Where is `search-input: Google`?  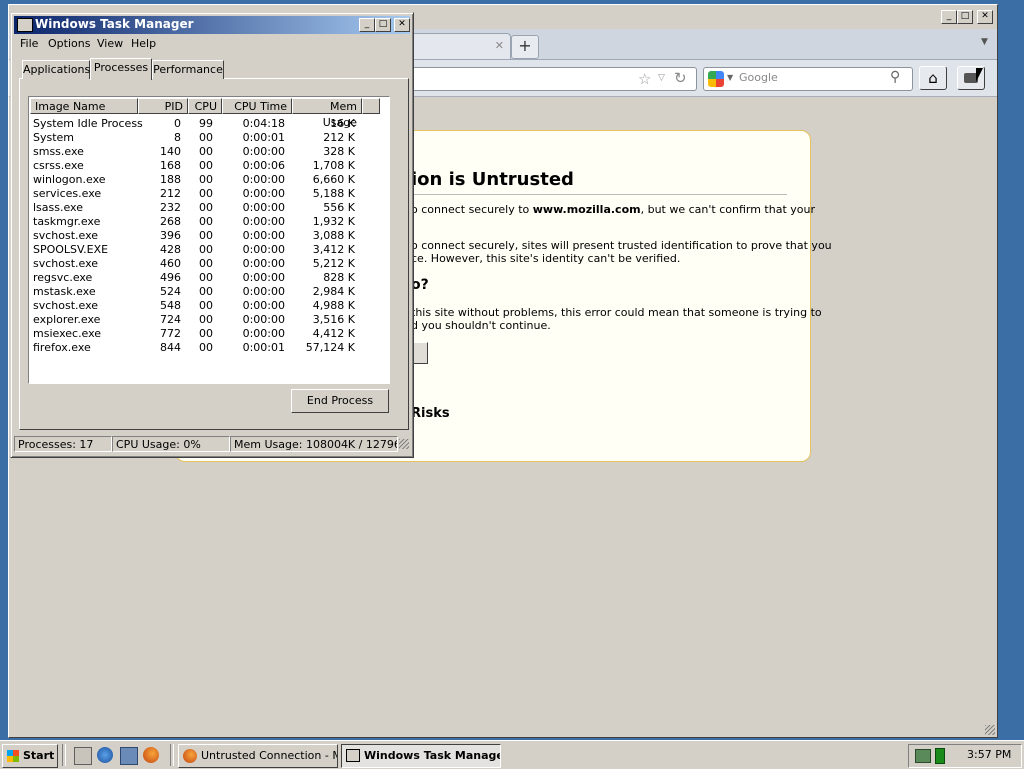 search-input: Google is located at coordinates (758, 77).